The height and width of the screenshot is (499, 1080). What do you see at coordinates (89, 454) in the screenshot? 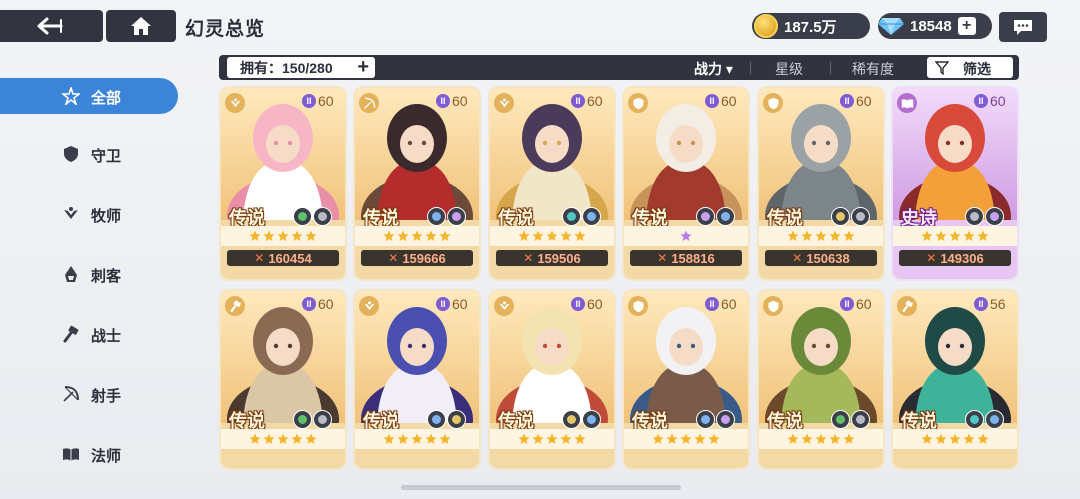
I see `sidebar-item-mage: 法师` at bounding box center [89, 454].